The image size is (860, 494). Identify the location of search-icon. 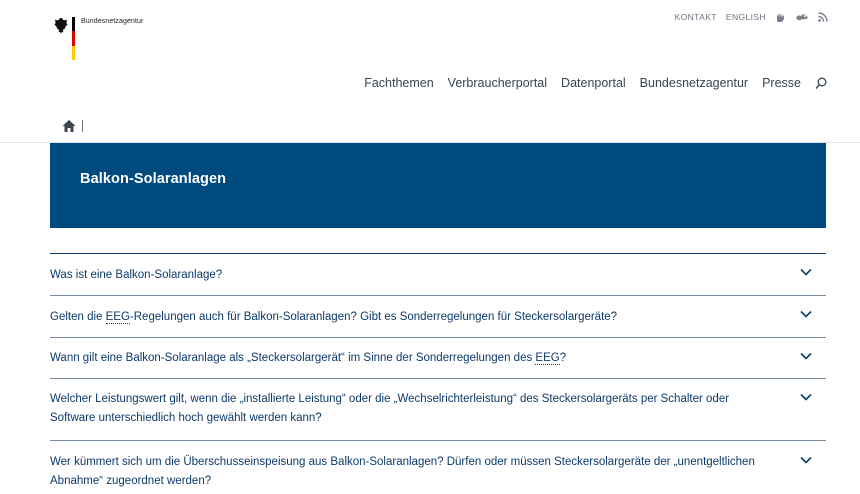
(821, 83).